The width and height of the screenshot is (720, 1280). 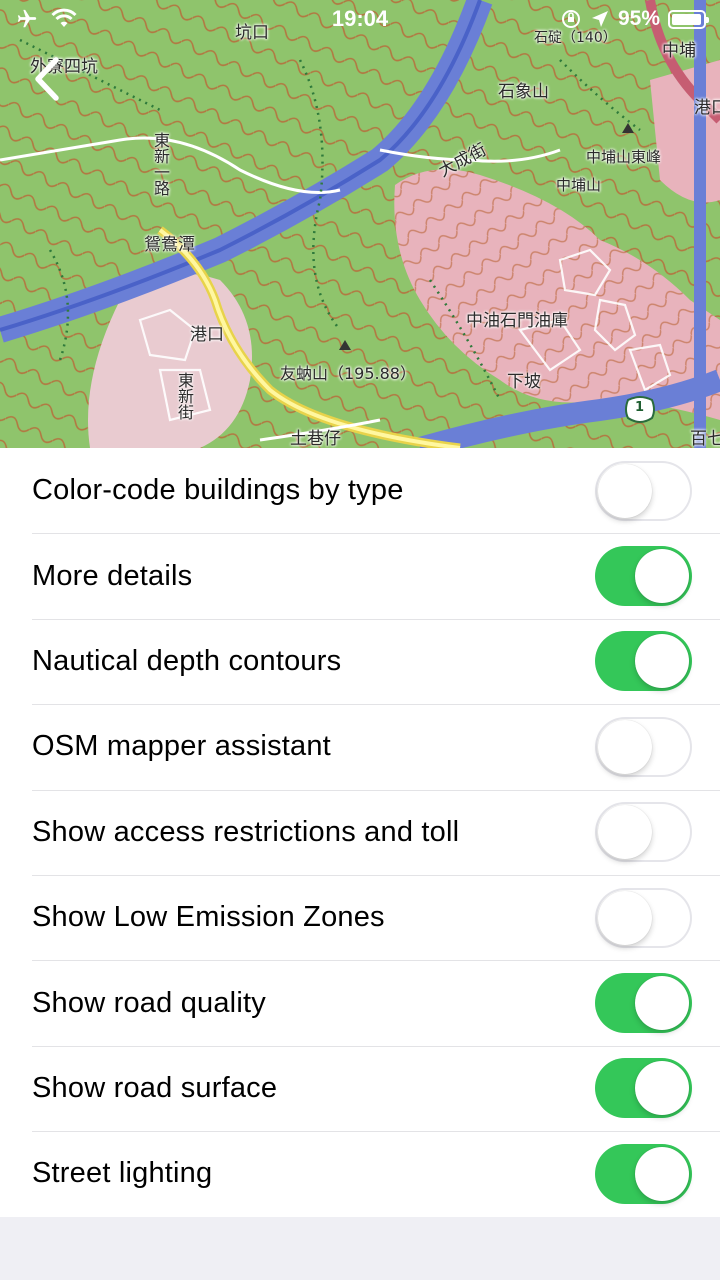 What do you see at coordinates (160, 164) in the screenshot?
I see `map-label: 東新一路` at bounding box center [160, 164].